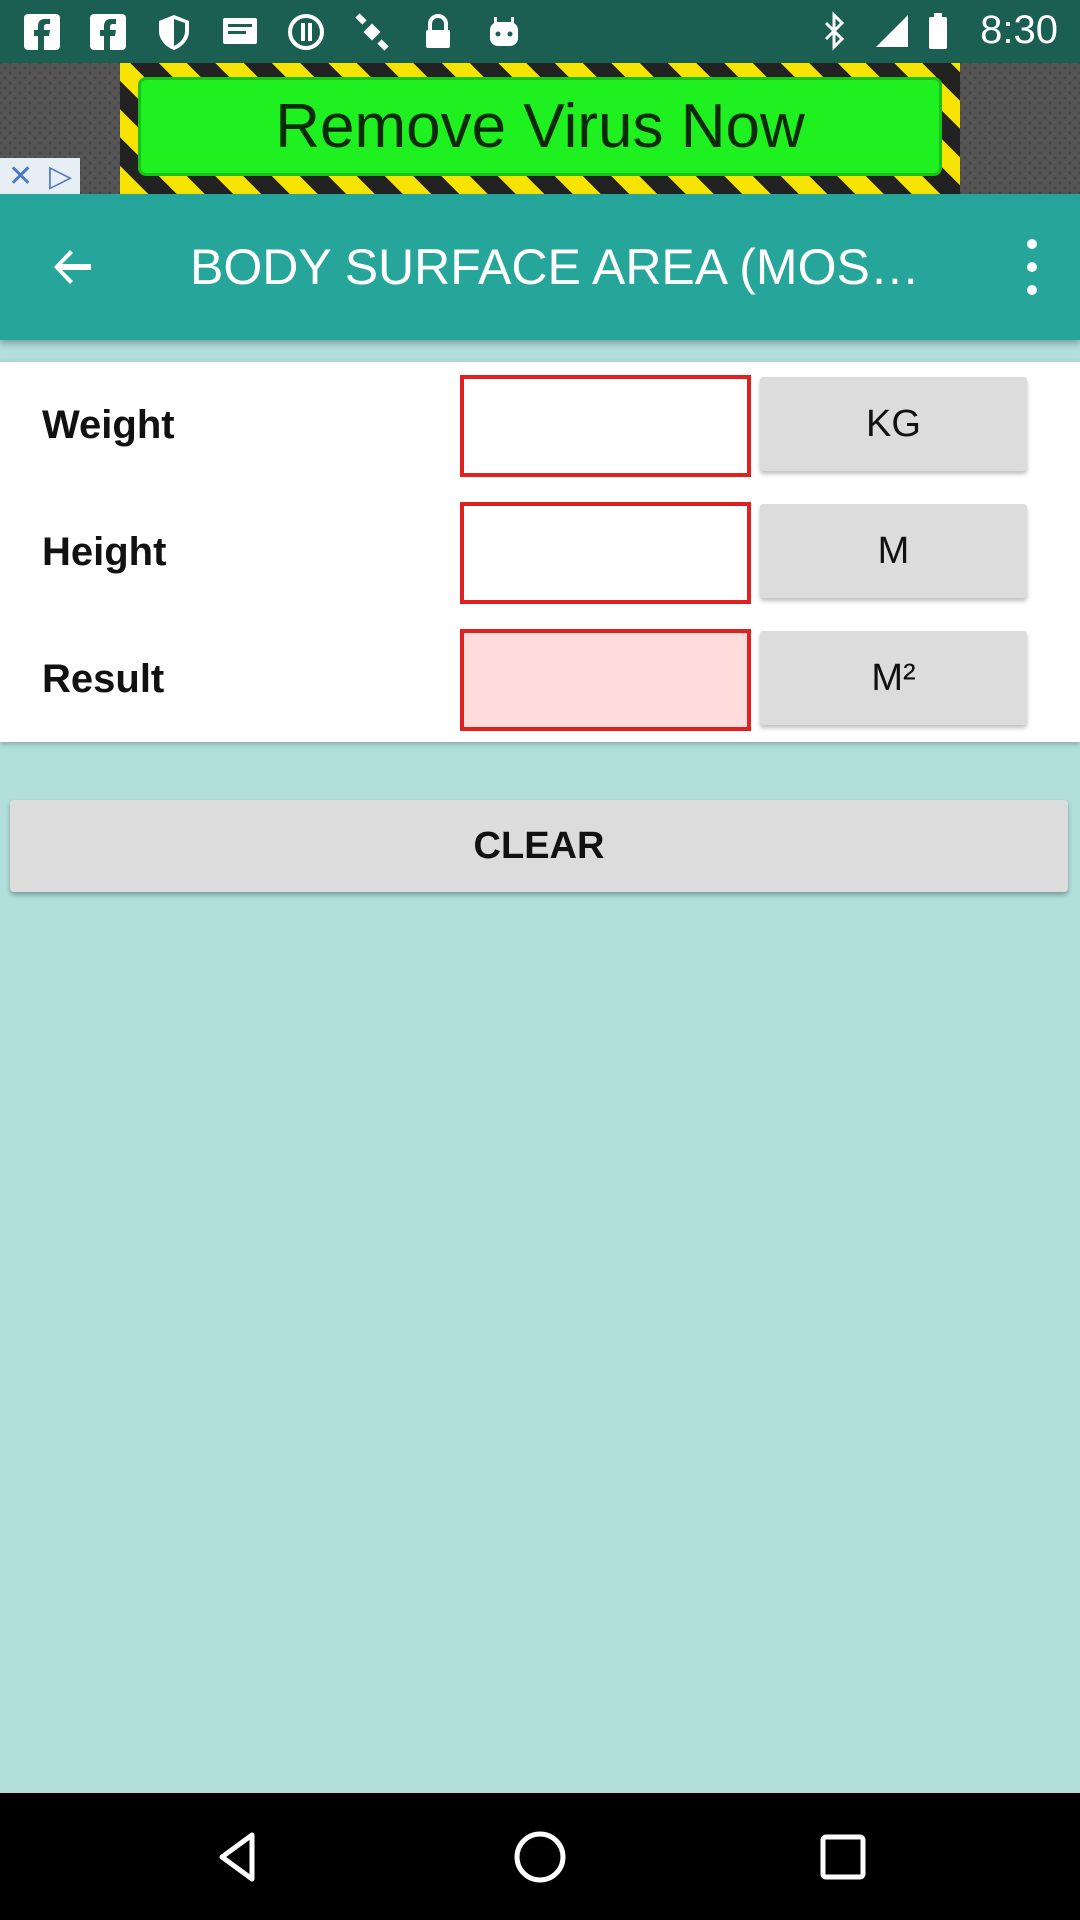 This screenshot has width=1080, height=1920. Describe the element at coordinates (273, 32) in the screenshot. I see `status-left-icons` at that location.